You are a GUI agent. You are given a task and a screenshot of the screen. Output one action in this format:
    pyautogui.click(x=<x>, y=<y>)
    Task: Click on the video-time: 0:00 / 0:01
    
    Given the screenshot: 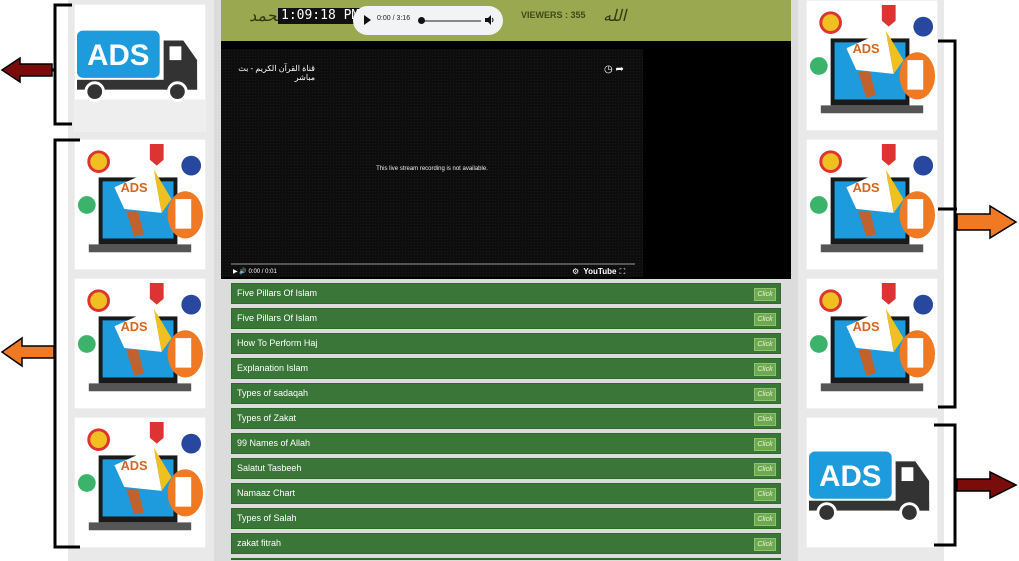 What is the action you would take?
    pyautogui.click(x=262, y=272)
    